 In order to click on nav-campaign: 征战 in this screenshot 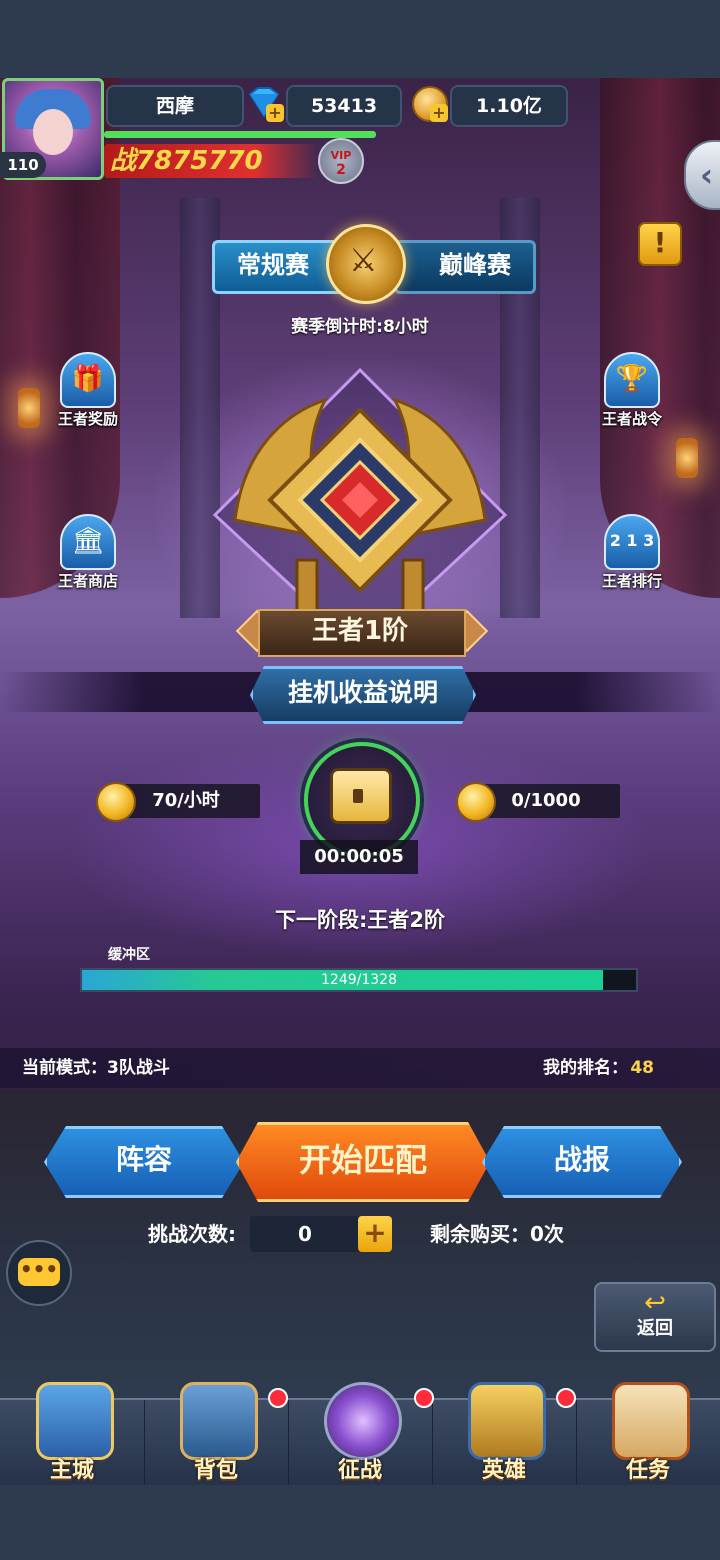, I will do `click(361, 1434)`.